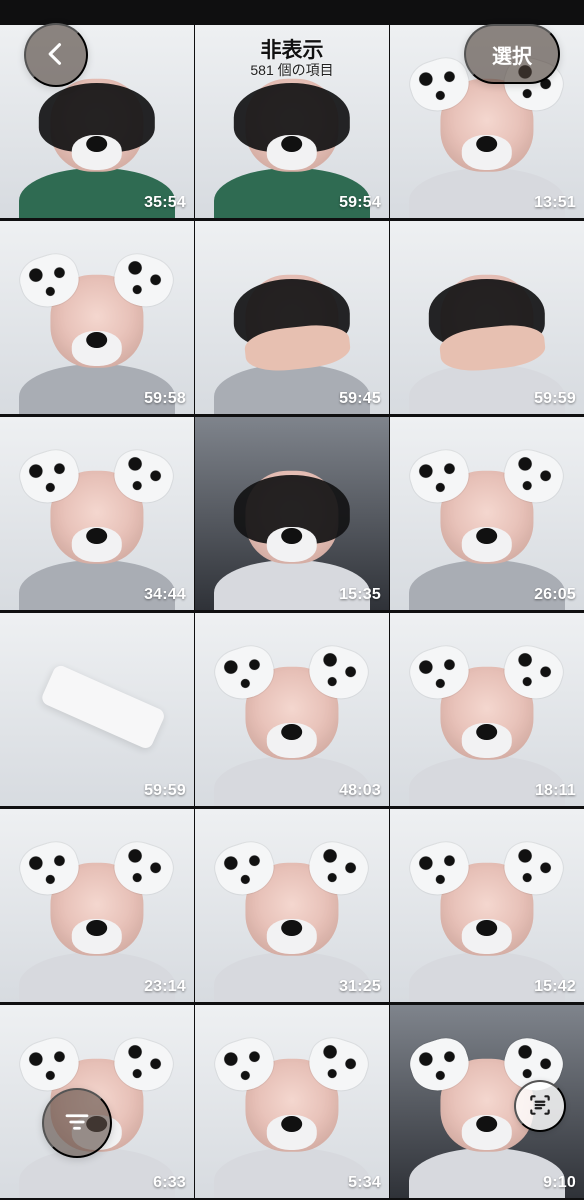 This screenshot has height=1200, width=584. What do you see at coordinates (165, 594) in the screenshot?
I see `video-duration: 34:44` at bounding box center [165, 594].